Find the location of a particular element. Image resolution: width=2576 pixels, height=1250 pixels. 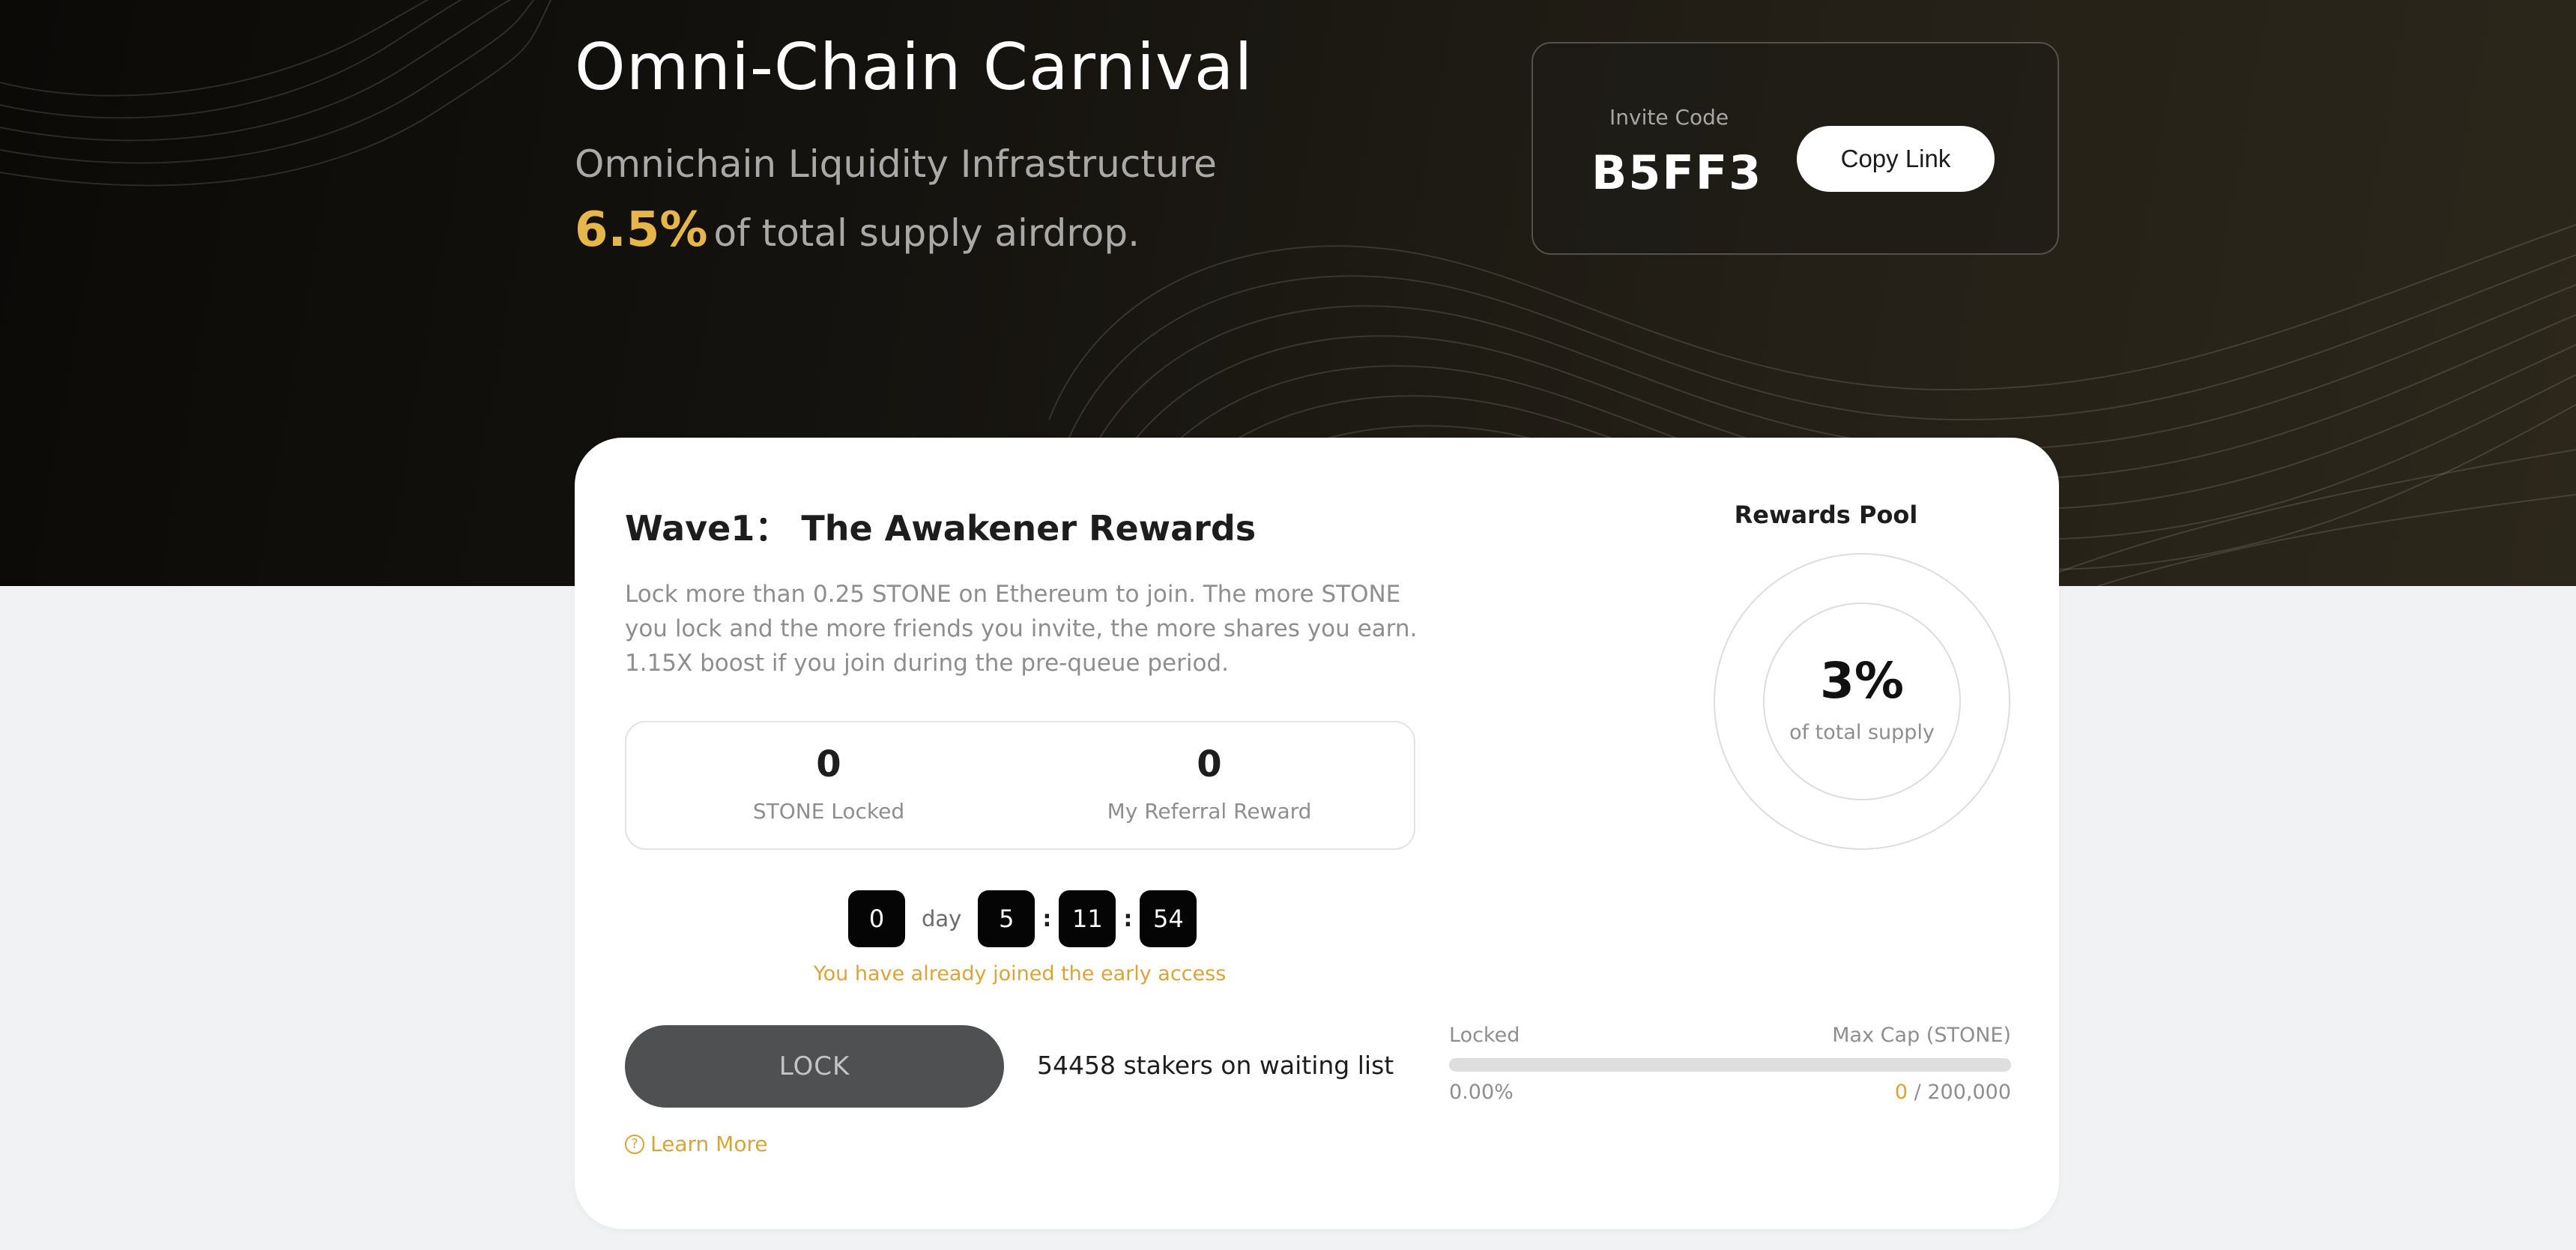

countdown-seconds: 54 is located at coordinates (1168, 919).